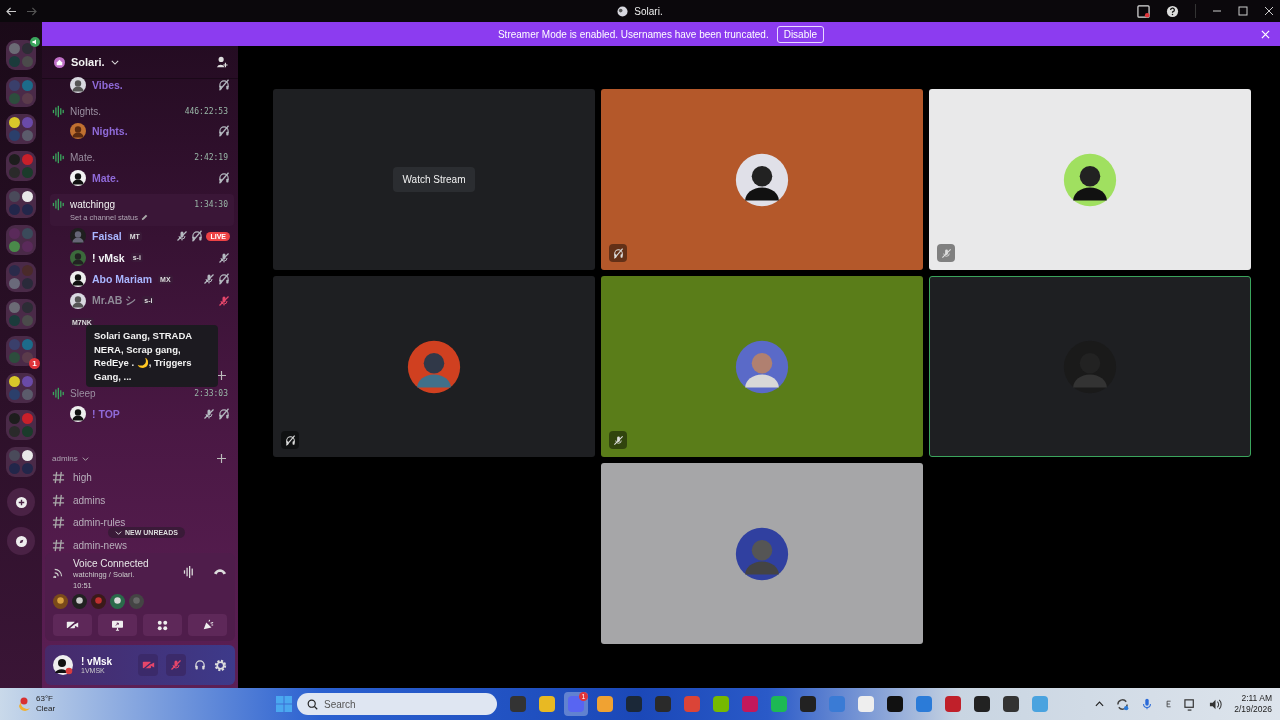  Describe the element at coordinates (220, 665) in the screenshot. I see `settings-icon` at that location.